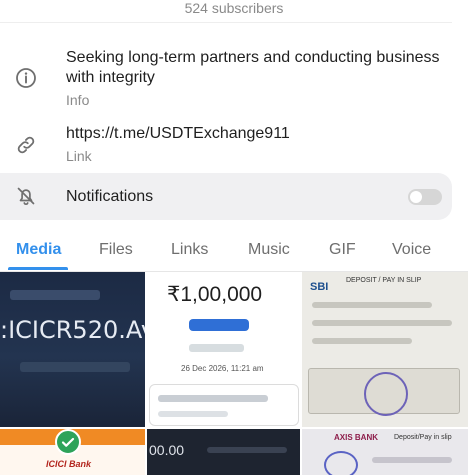 This screenshot has height=475, width=468. I want to click on channel-link: https://t.me/USDTExchange911, so click(257, 134).